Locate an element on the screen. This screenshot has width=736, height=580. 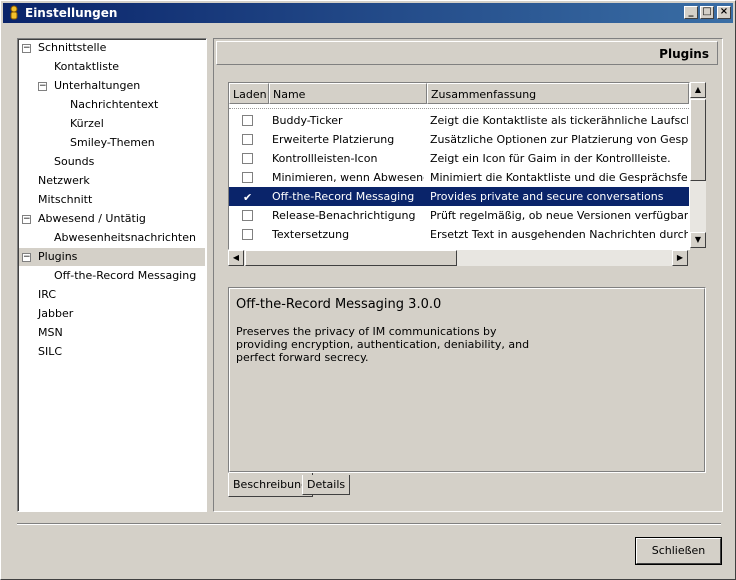
window-title: Einstellungen is located at coordinates (71, 13).